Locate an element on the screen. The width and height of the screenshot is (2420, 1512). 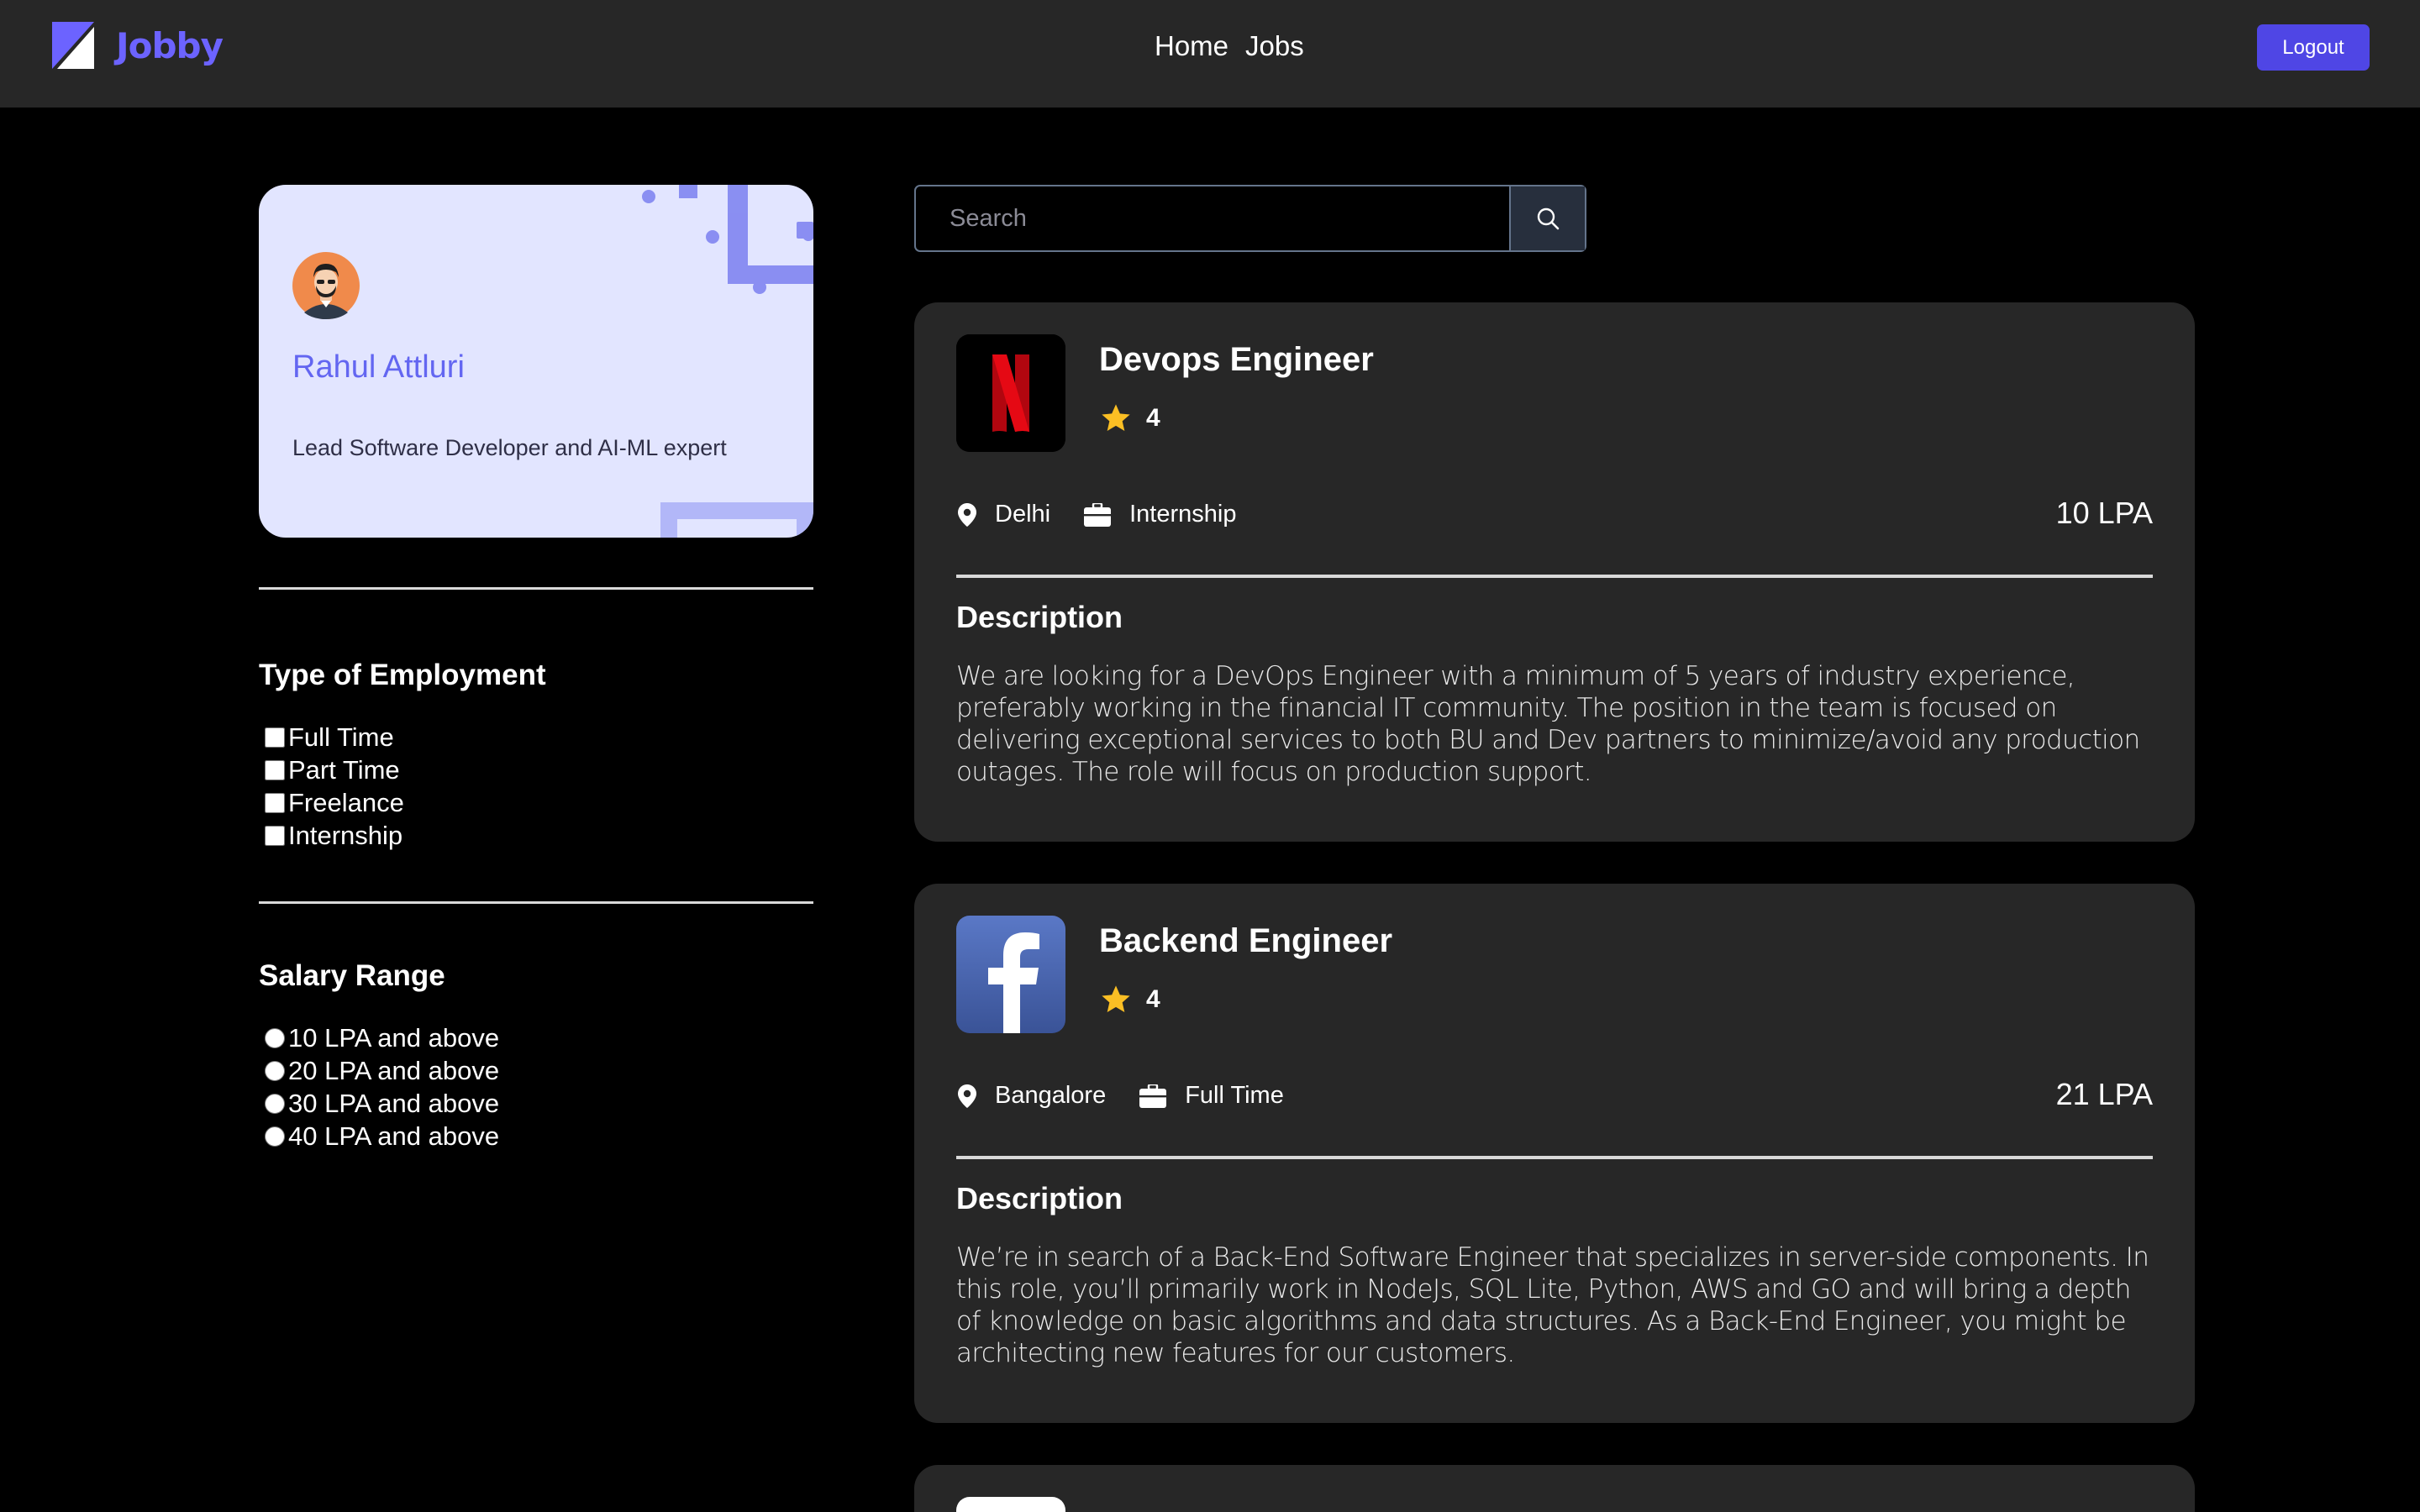
search-input is located at coordinates (1212, 218).